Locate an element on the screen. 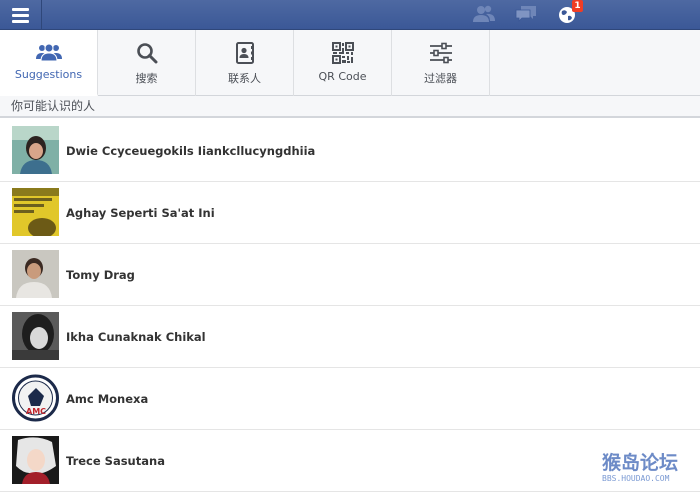 The image size is (700, 492). tab-label: 搜索 is located at coordinates (146, 78).